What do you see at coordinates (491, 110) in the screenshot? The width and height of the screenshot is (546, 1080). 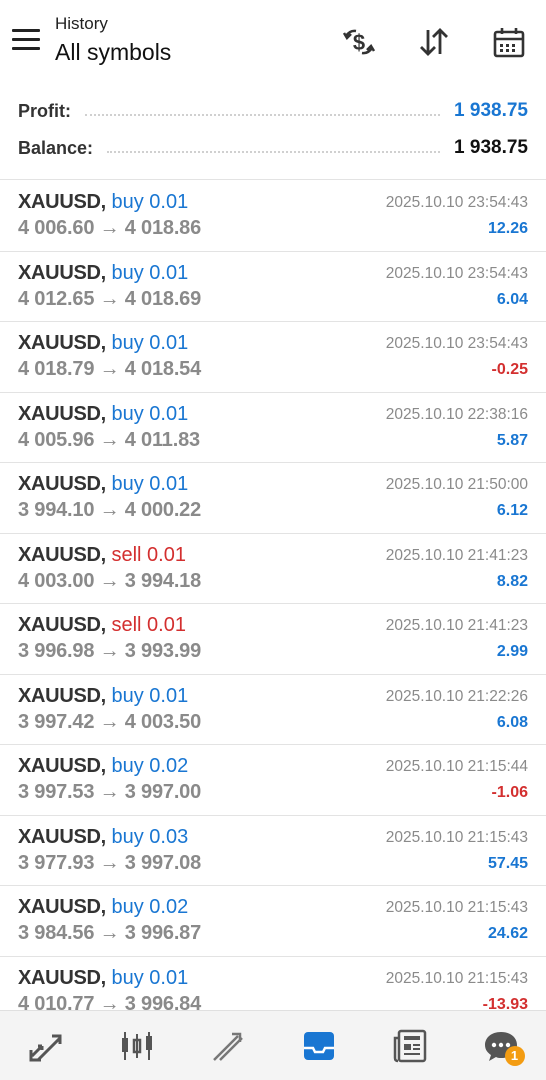 I see `profit-value: 1 938.75` at bounding box center [491, 110].